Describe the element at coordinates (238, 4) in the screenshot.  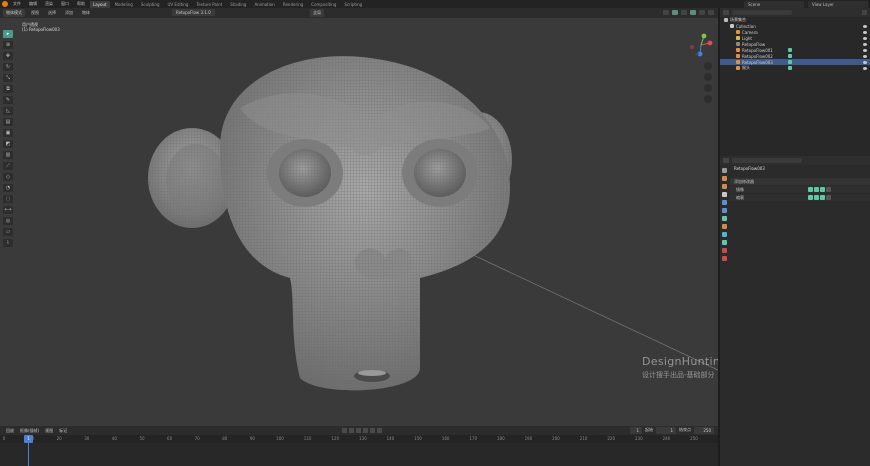
I see `tab-shading: Shading` at that location.